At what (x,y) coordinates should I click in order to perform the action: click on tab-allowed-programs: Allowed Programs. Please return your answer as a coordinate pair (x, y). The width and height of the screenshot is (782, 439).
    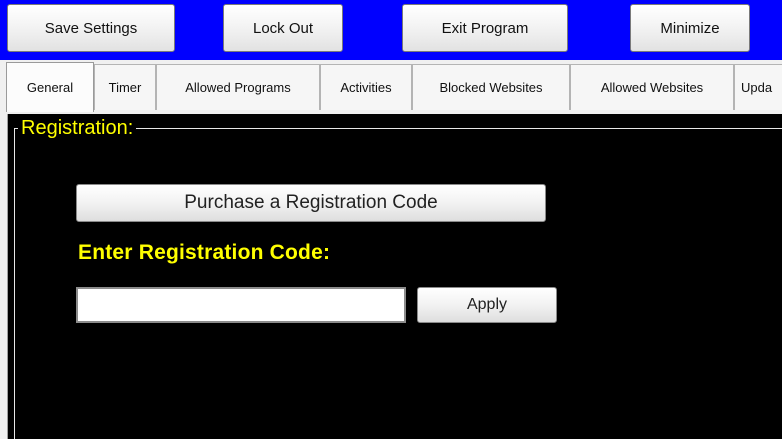
    Looking at the image, I should click on (238, 87).